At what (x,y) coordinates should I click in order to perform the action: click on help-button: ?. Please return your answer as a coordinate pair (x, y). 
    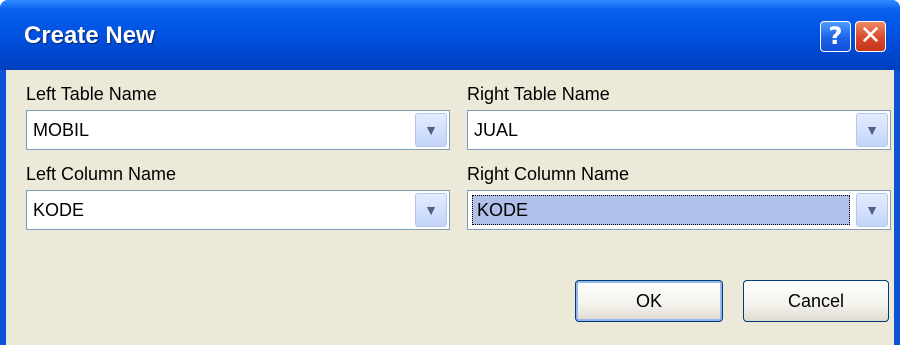
    Looking at the image, I should click on (835, 36).